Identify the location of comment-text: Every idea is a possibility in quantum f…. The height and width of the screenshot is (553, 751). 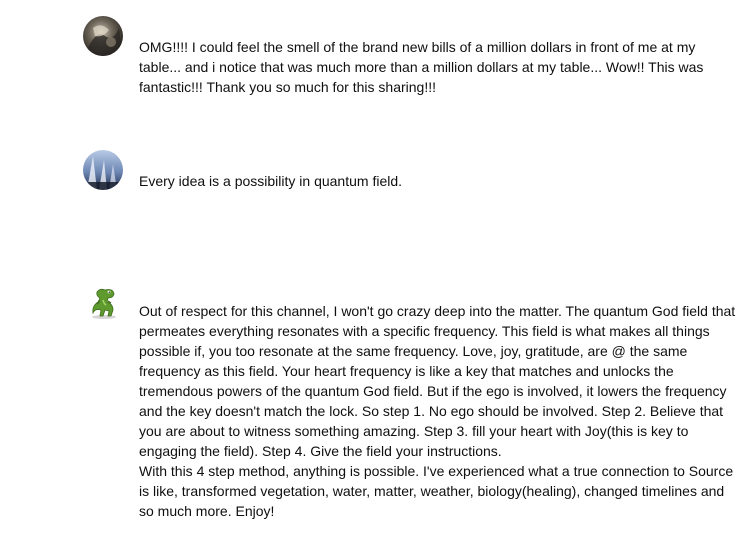
(271, 181).